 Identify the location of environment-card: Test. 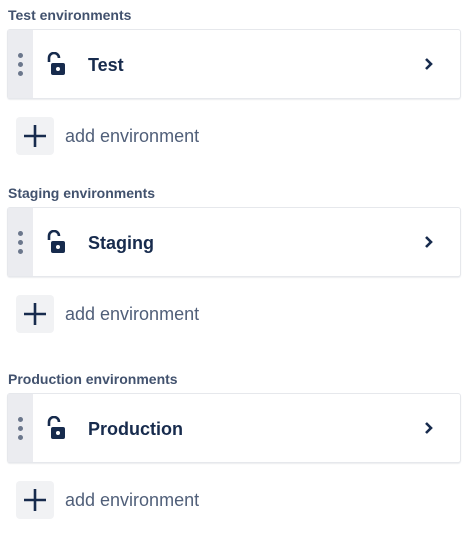
(234, 64).